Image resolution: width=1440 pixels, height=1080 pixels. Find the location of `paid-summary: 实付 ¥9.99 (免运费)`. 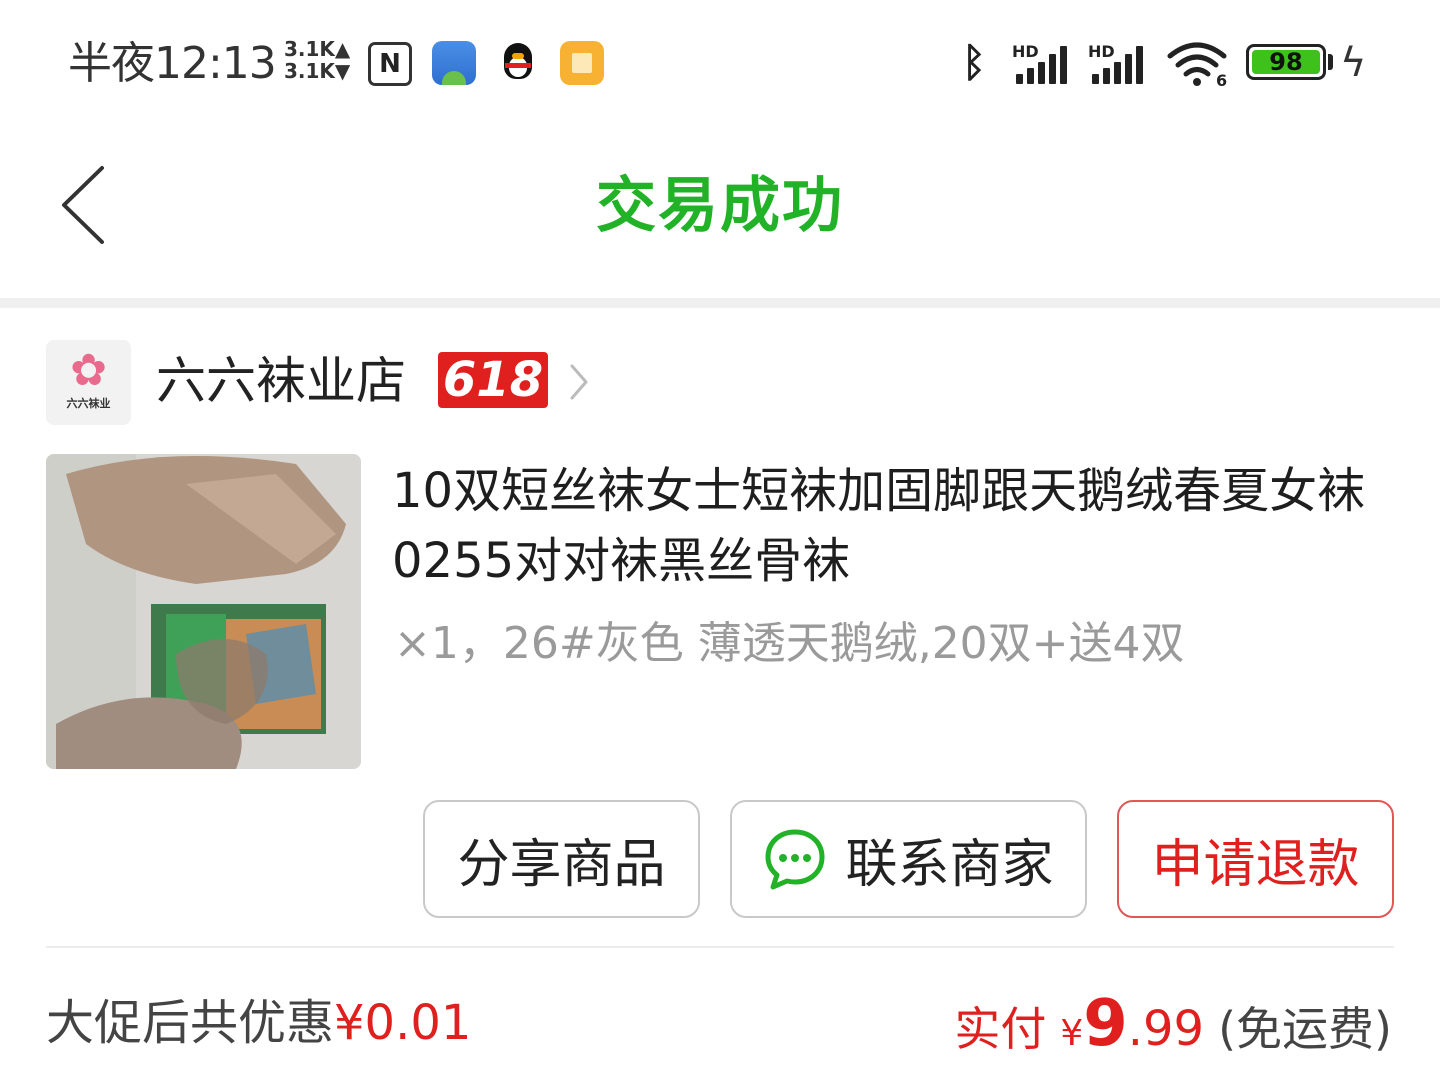

paid-summary: 实付 ¥9.99 (免运费) is located at coordinates (1173, 1029).